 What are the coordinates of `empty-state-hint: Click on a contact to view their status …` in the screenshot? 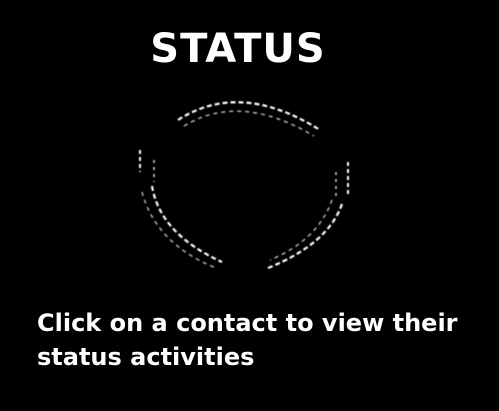 It's located at (247, 340).